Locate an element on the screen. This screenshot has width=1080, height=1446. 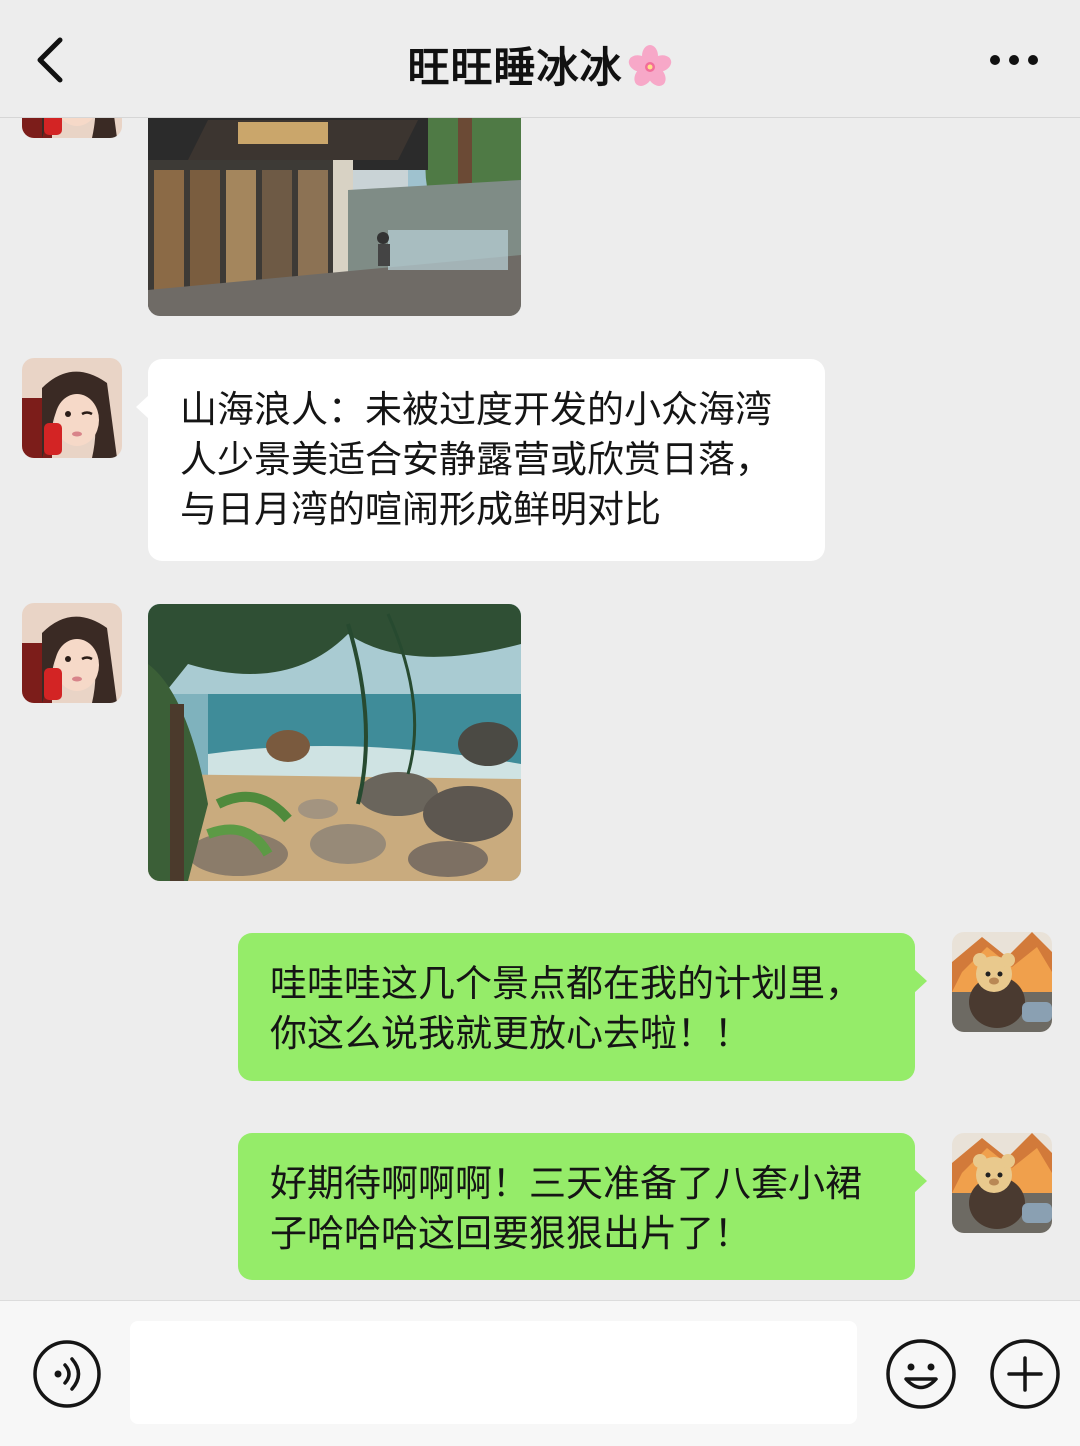
emoji-button is located at coordinates (921, 1374).